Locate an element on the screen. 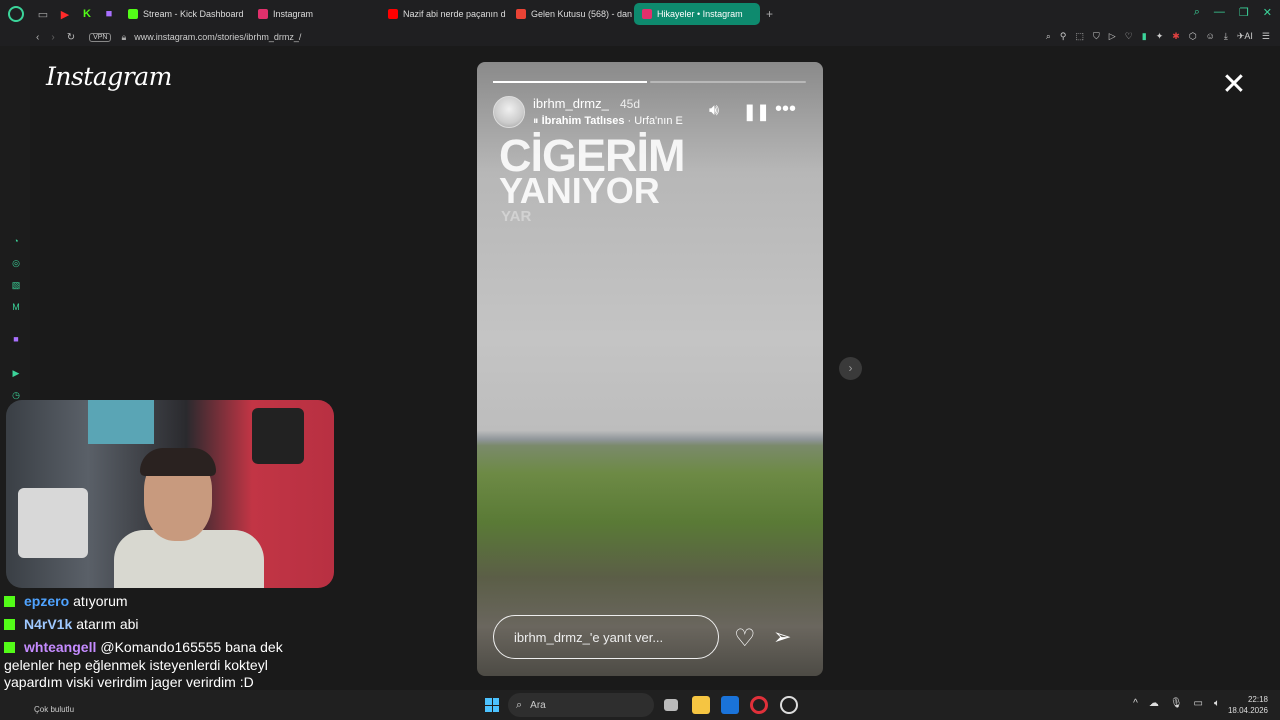  speaker-icon: 🔈︎ is located at coordinates (1217, 703).